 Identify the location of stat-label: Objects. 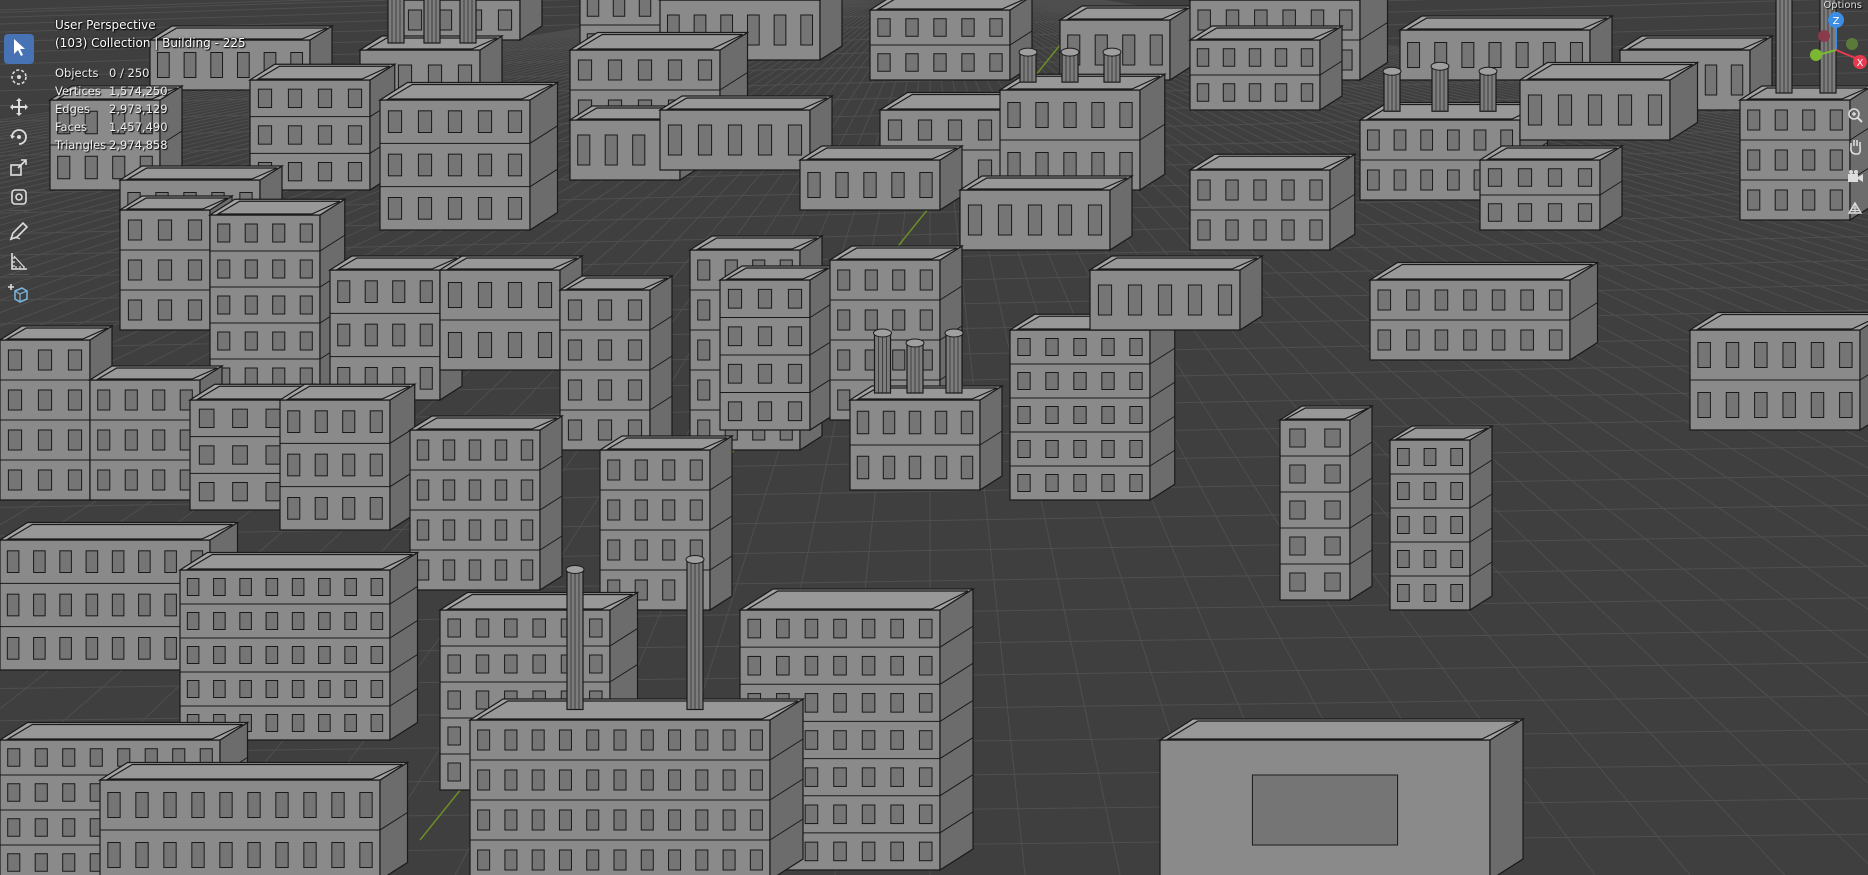
(77, 73).